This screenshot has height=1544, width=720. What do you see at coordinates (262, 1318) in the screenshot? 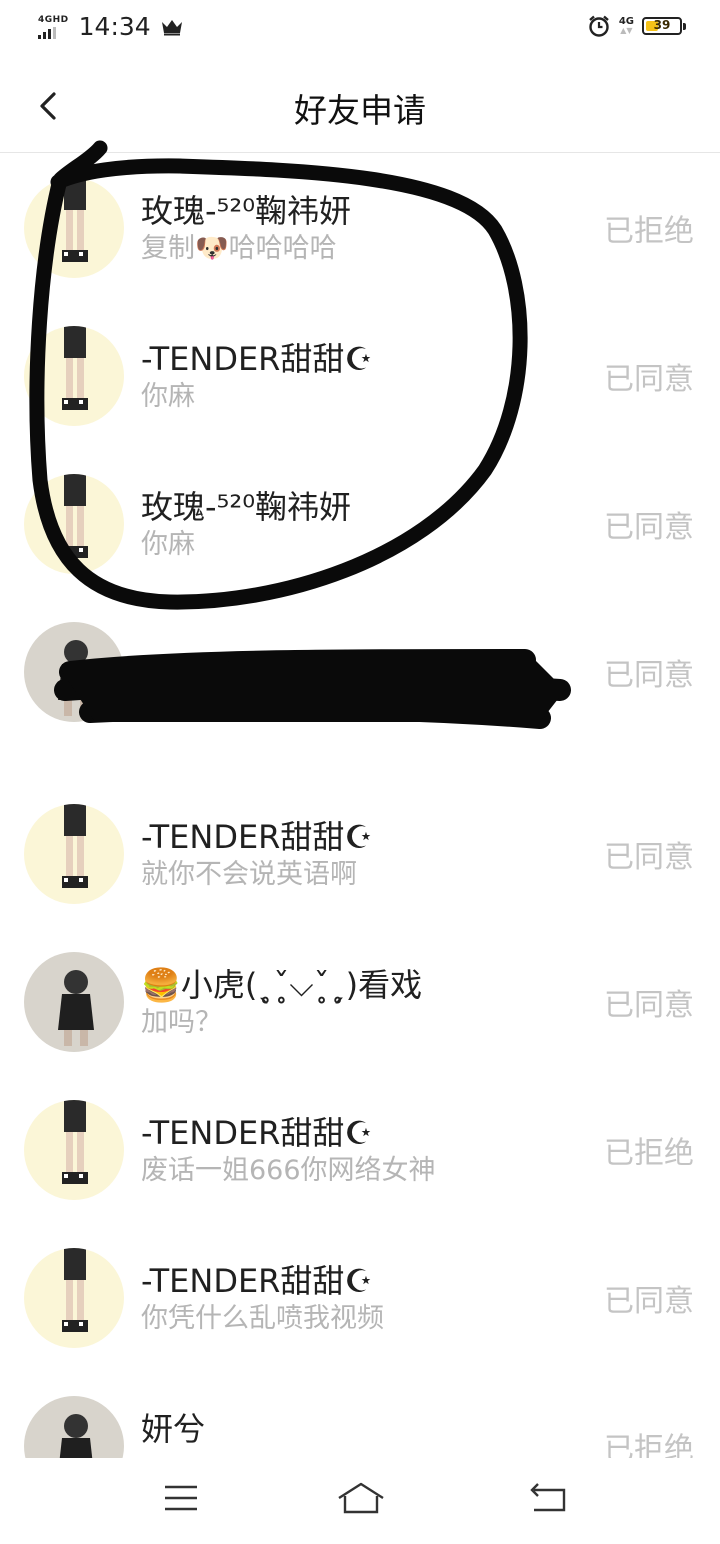
I see `request-message: 你凭什么乱喷我视频` at bounding box center [262, 1318].